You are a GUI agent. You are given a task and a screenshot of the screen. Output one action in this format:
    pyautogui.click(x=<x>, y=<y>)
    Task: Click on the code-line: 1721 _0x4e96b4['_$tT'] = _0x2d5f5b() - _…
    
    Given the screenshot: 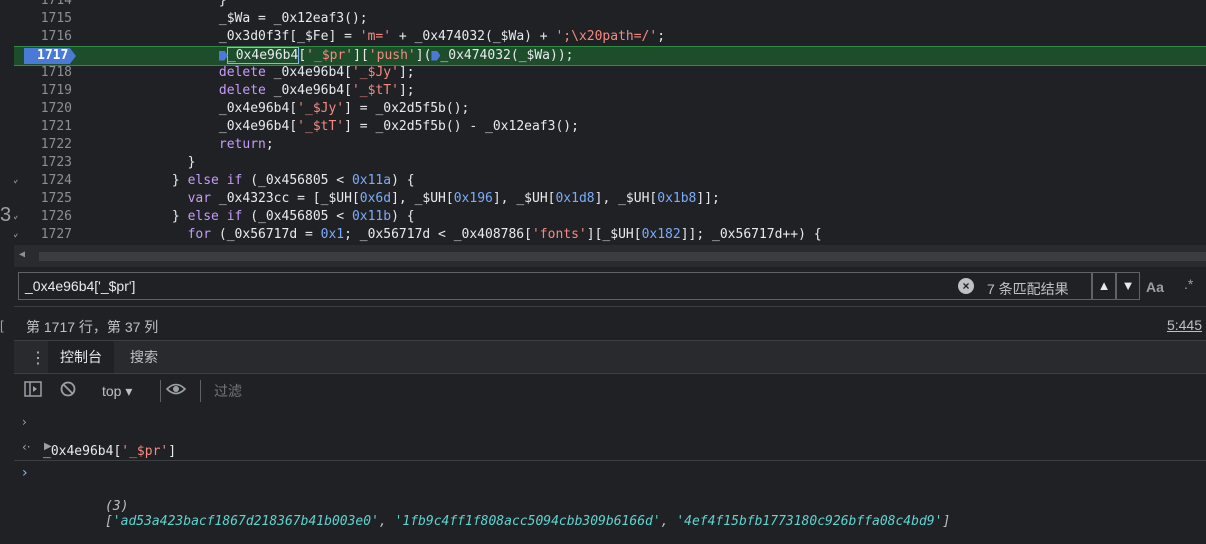 What is the action you would take?
    pyautogui.click(x=603, y=127)
    